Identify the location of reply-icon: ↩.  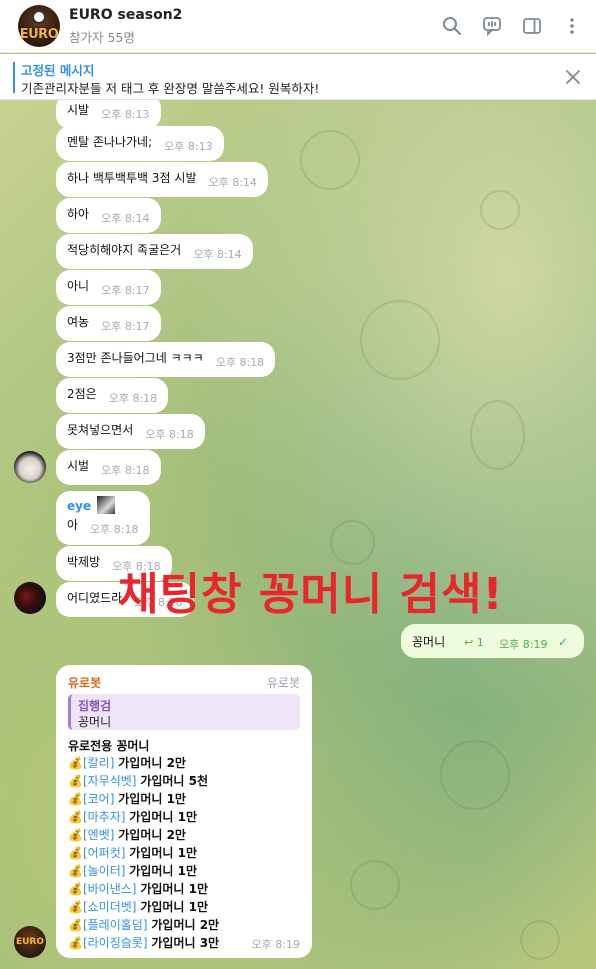
(469, 642).